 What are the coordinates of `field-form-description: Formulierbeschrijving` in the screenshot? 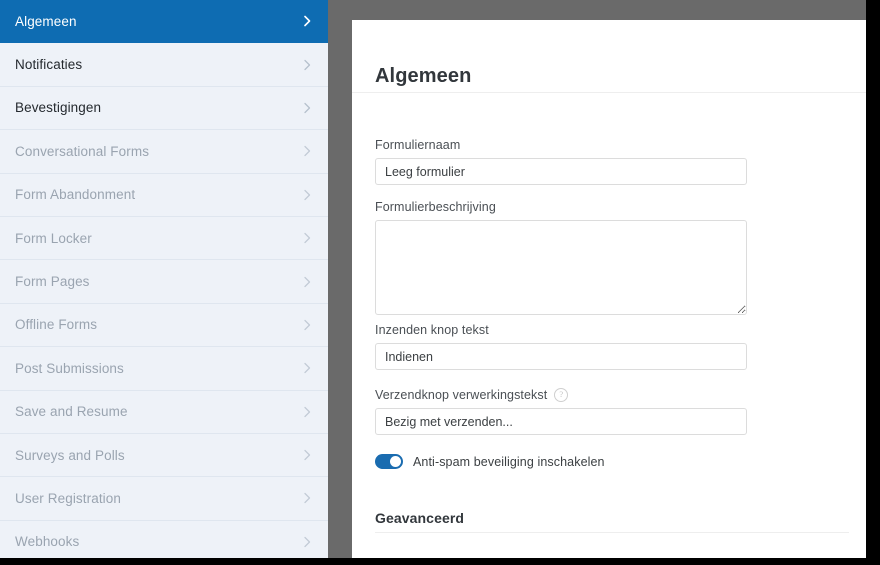 It's located at (561, 257).